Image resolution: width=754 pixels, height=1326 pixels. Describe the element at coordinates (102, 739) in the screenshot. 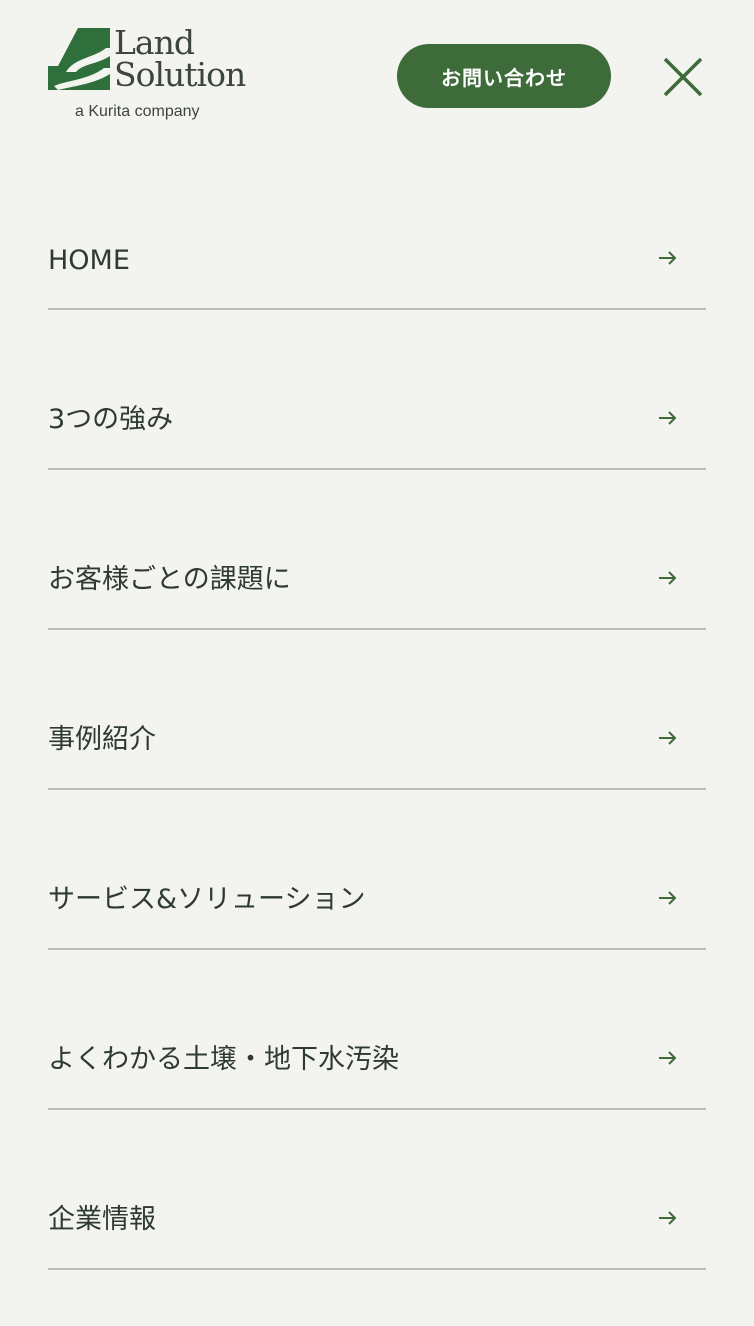

I see `menu-item-label: 事例紹介` at that location.